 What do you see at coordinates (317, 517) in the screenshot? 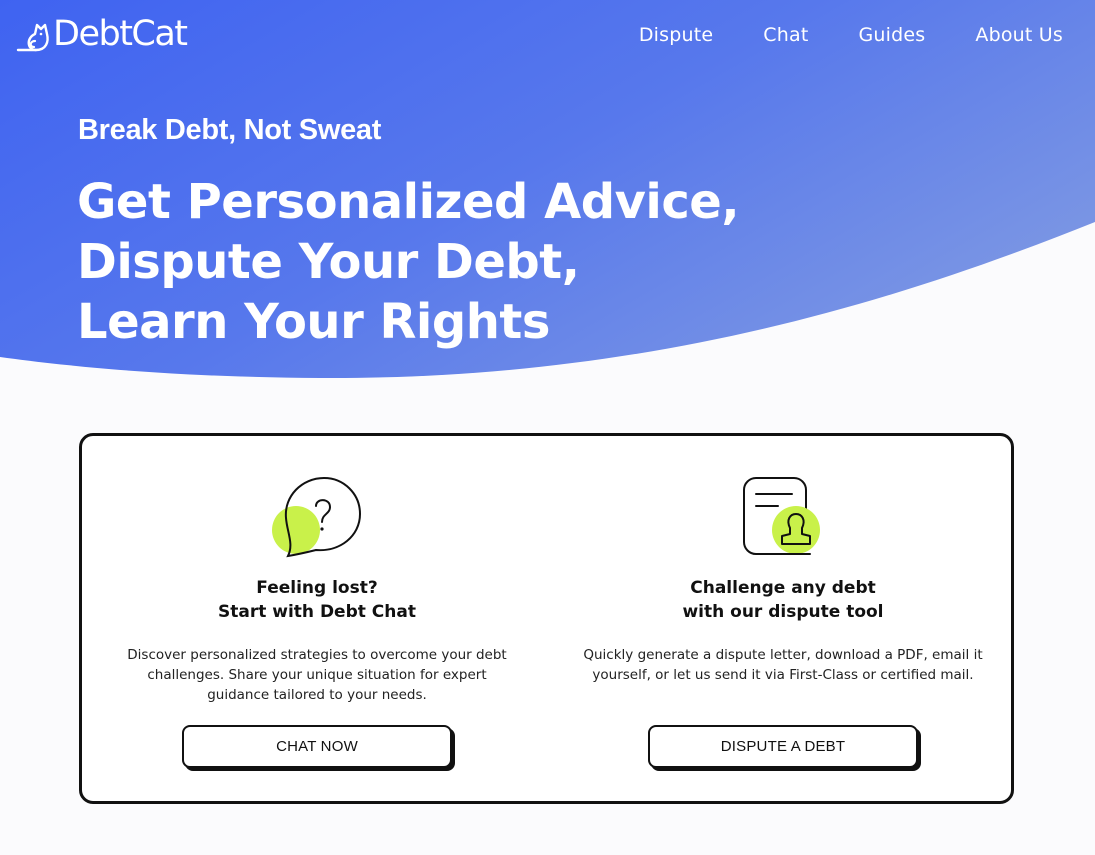
I see `question-bubble-icon` at bounding box center [317, 517].